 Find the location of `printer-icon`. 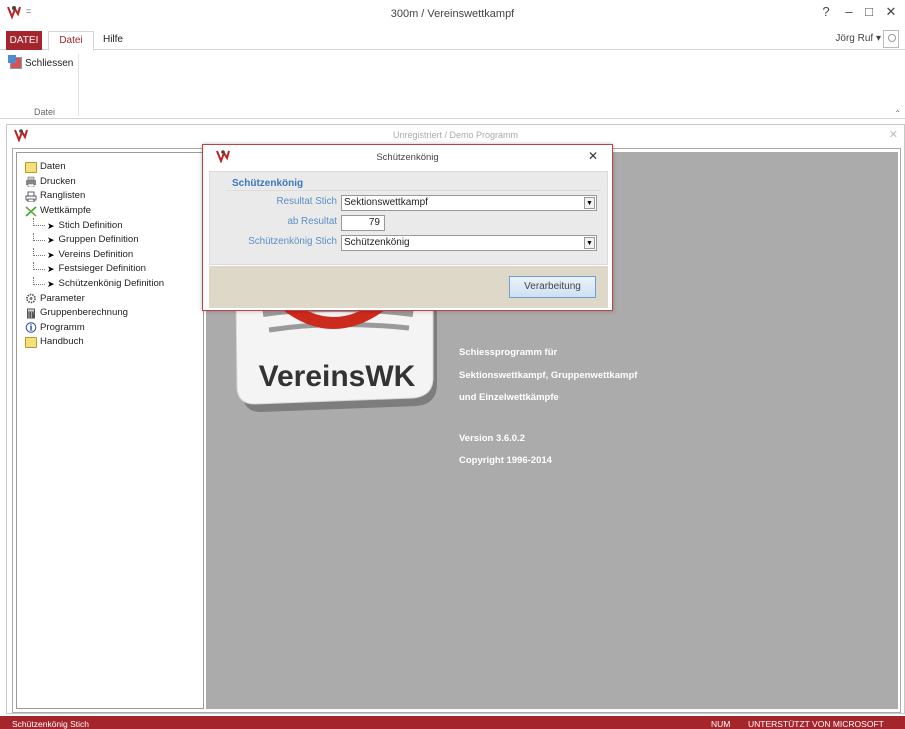

printer-icon is located at coordinates (31, 182).